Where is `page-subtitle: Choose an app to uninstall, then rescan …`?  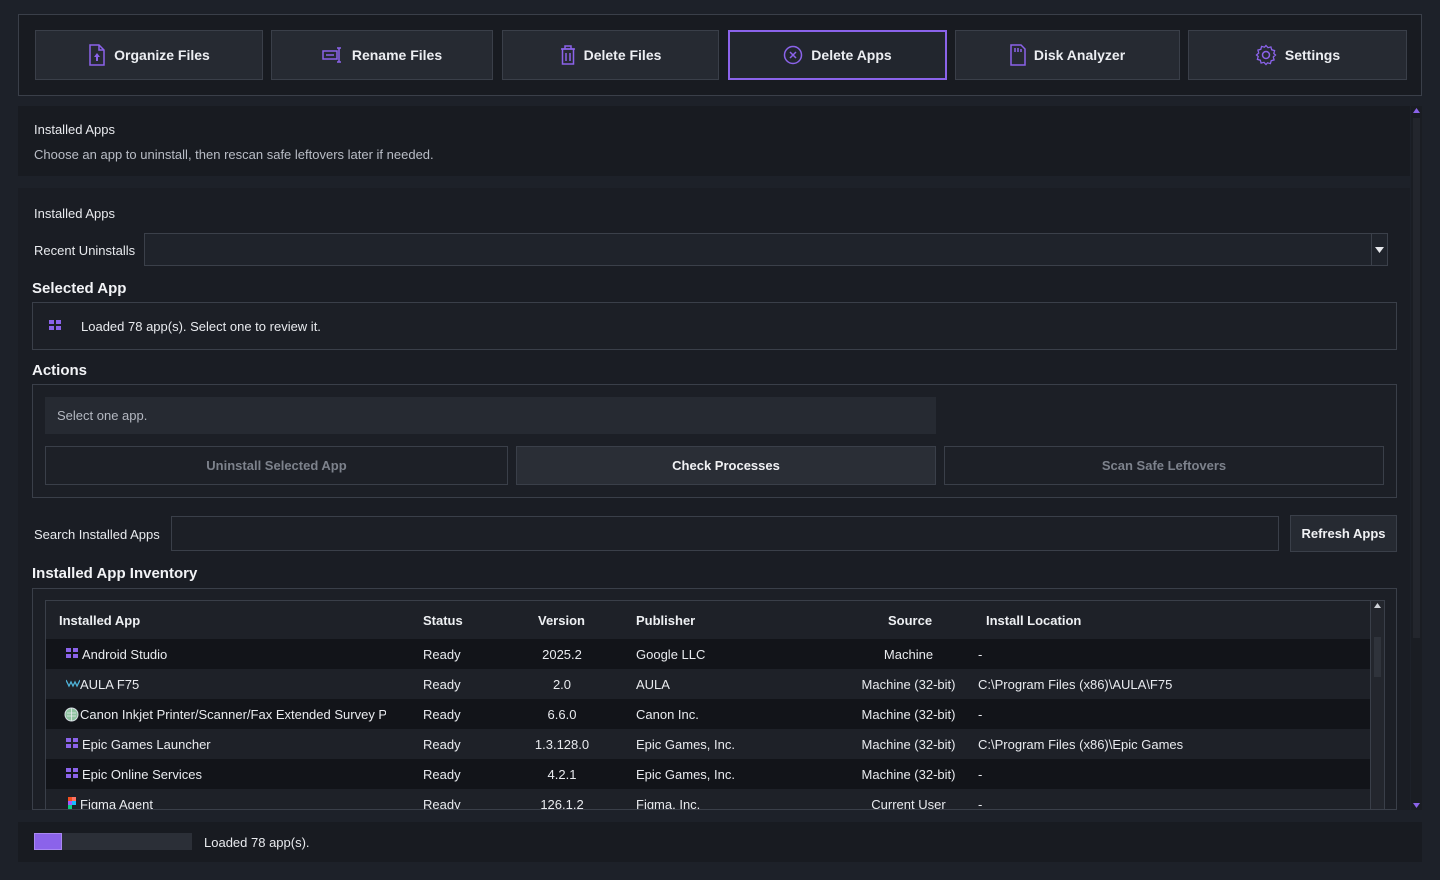 page-subtitle: Choose an app to uninstall, then rescan … is located at coordinates (234, 154).